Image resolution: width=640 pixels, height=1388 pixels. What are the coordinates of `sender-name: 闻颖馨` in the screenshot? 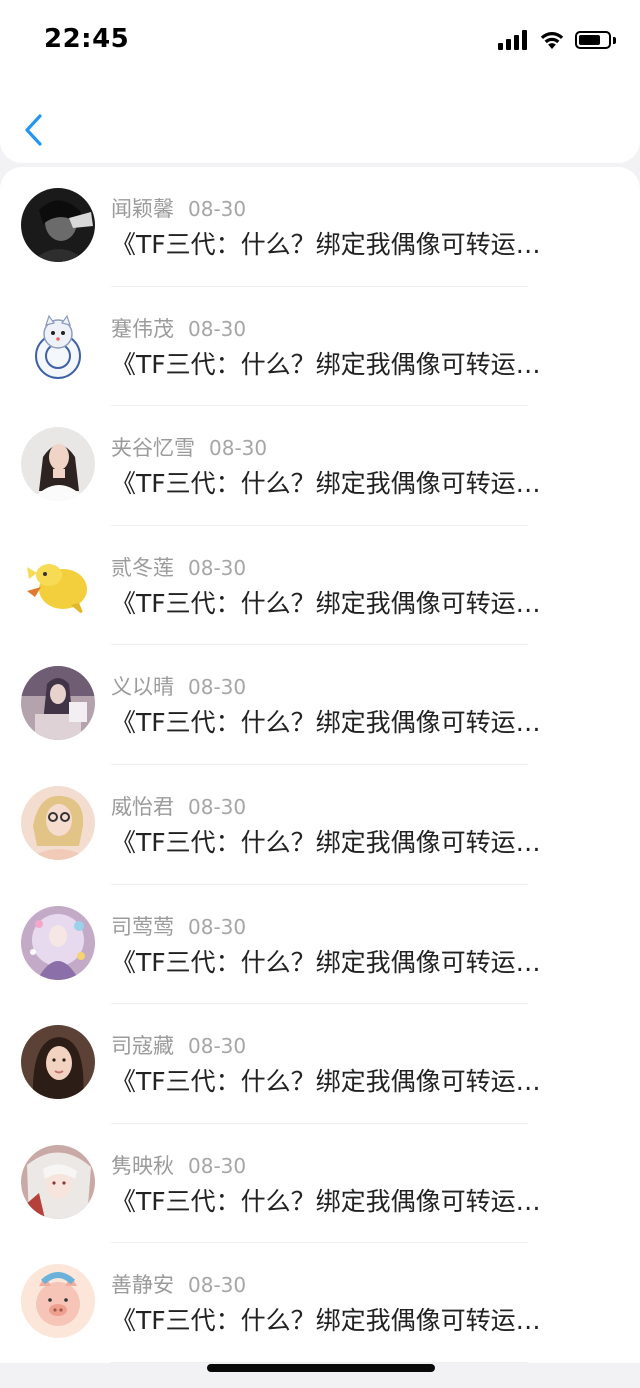 It's located at (142, 209).